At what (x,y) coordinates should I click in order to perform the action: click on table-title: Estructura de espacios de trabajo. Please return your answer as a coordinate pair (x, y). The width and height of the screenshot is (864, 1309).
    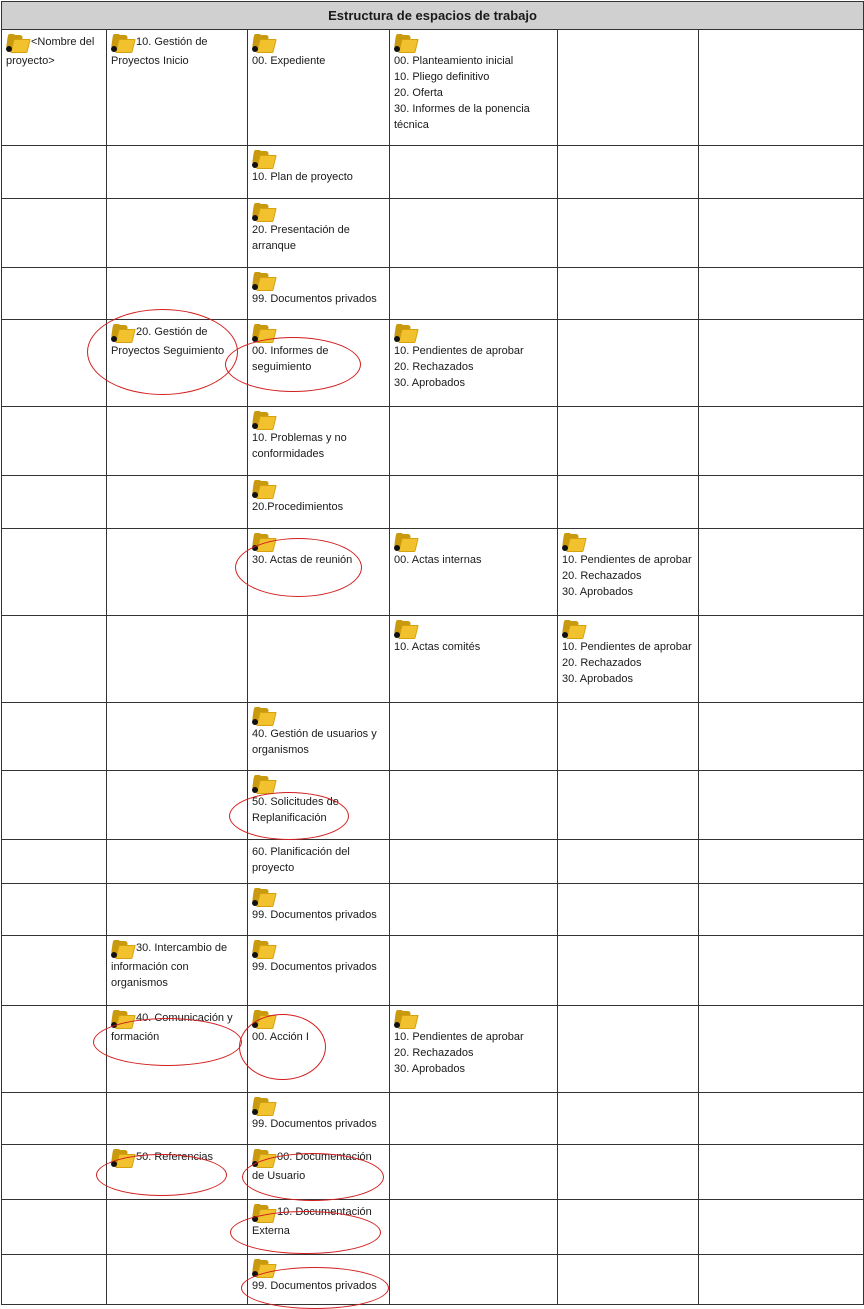
    Looking at the image, I should click on (432, 15).